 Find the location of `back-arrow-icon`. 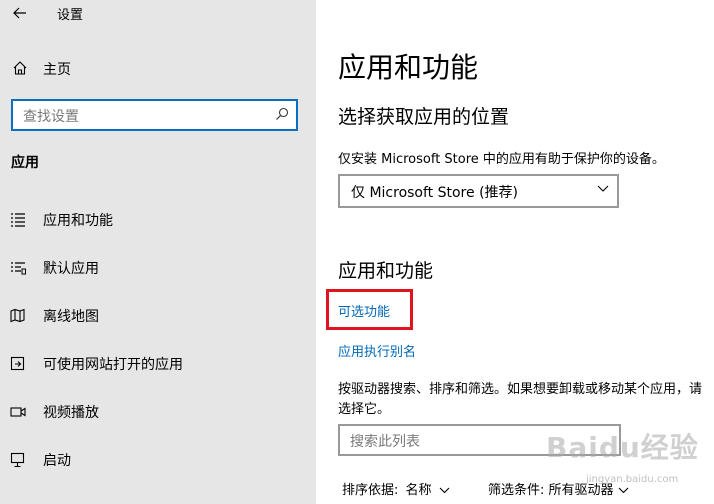

back-arrow-icon is located at coordinates (19, 13).